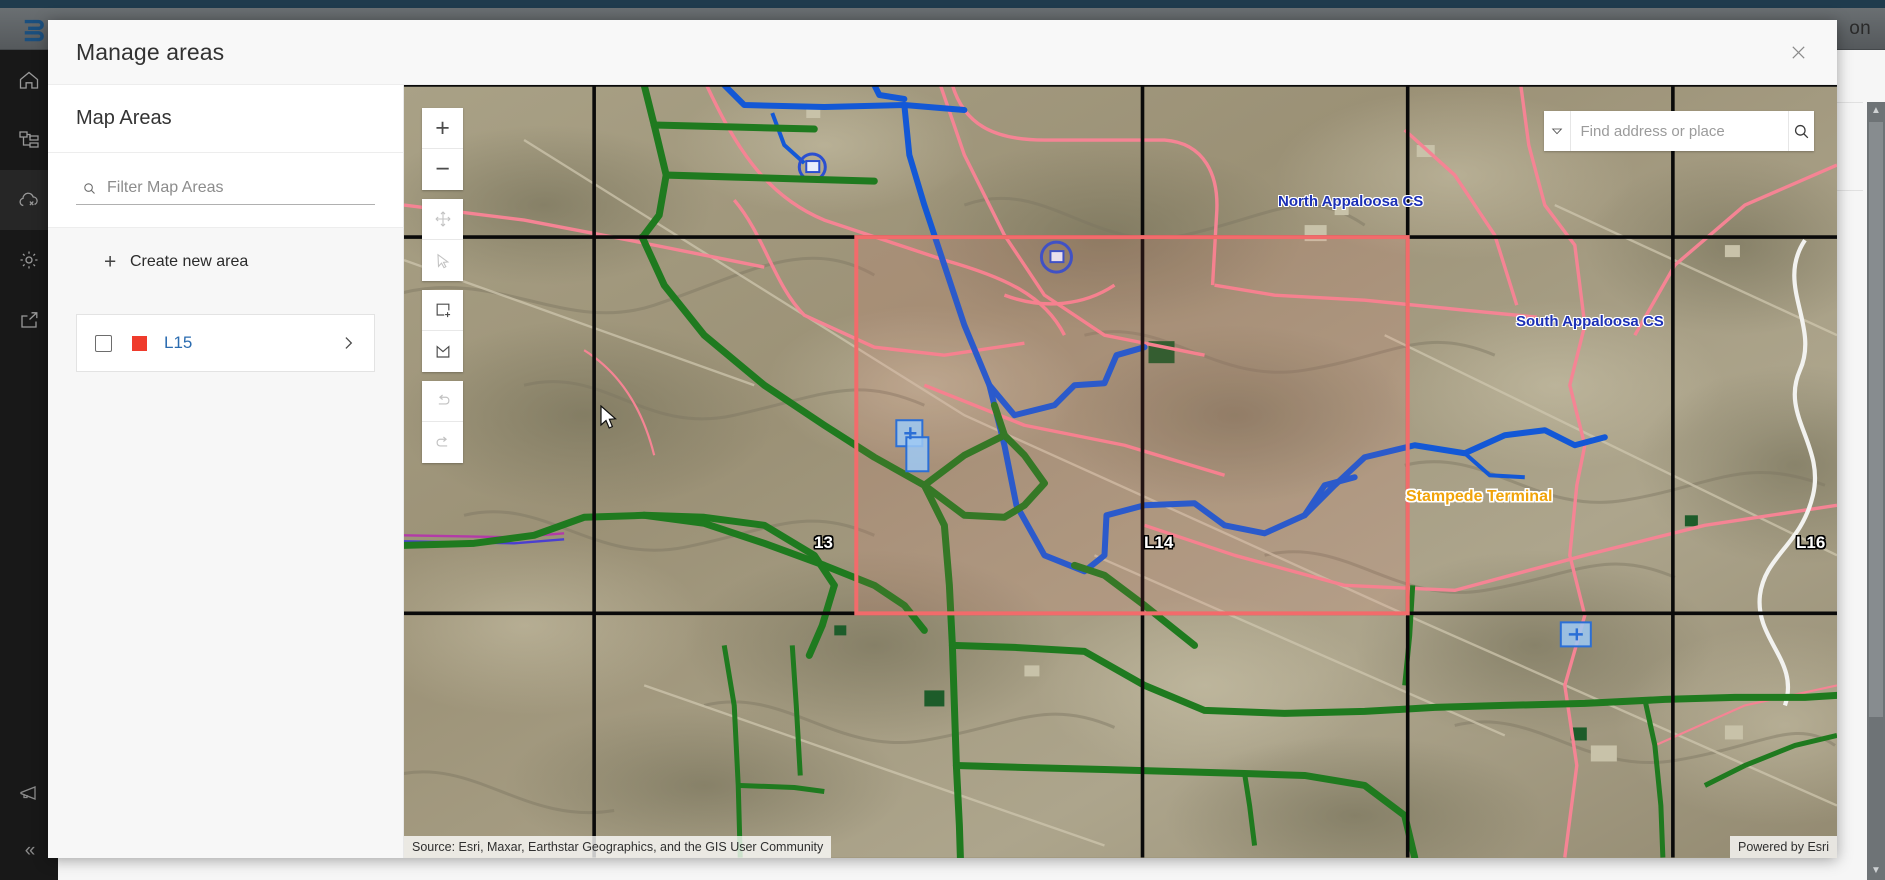  What do you see at coordinates (29, 850) in the screenshot?
I see `double-chevron-left-icon: «` at bounding box center [29, 850].